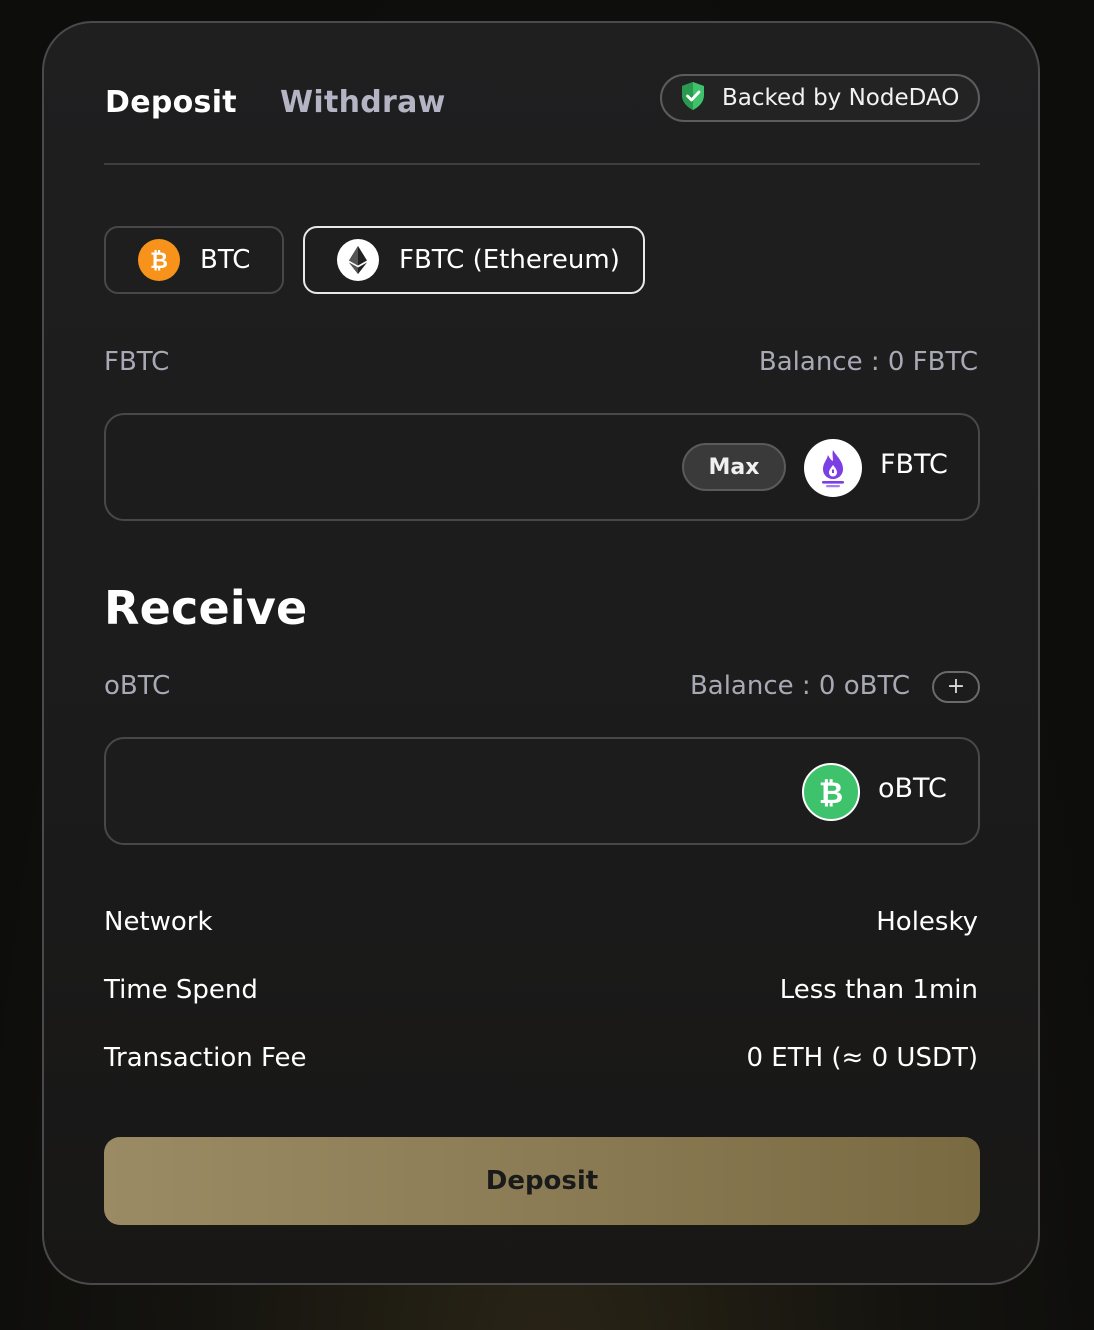  Describe the element at coordinates (137, 686) in the screenshot. I see `to-token-label: oBTC` at that location.